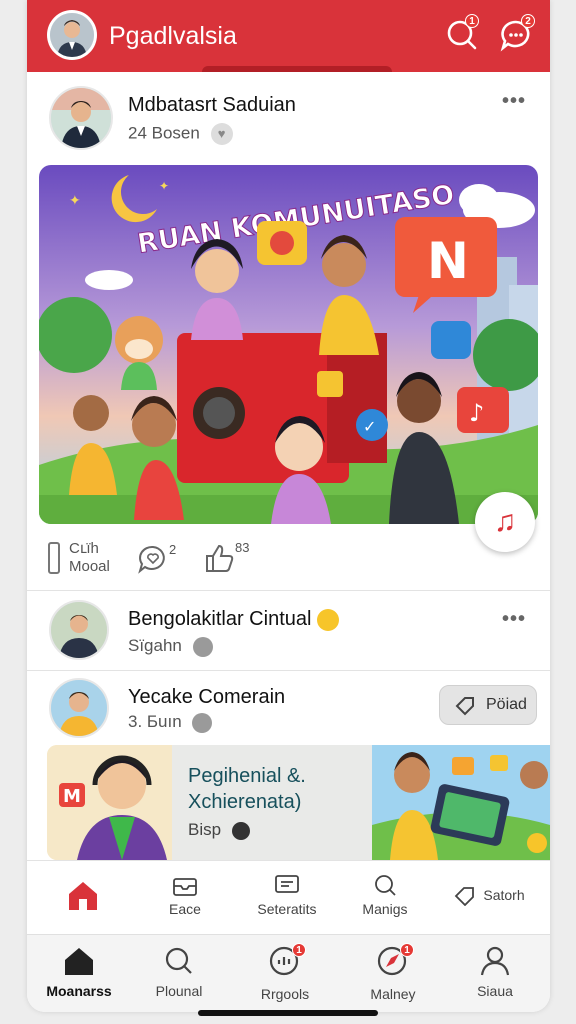  I want to click on post-meta: 24 Bosen ♥, so click(180, 134).